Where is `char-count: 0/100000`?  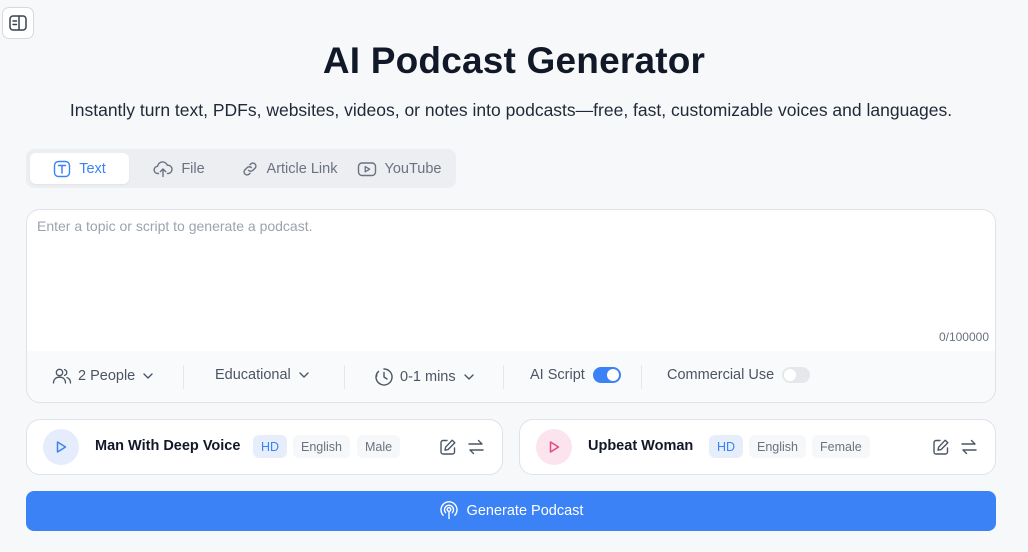
char-count: 0/100000 is located at coordinates (963, 337).